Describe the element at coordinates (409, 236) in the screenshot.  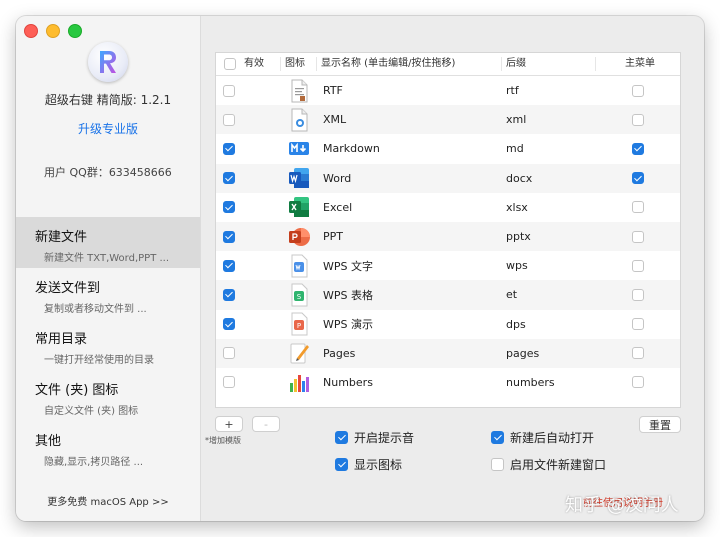
I see `row-name: PPT` at that location.